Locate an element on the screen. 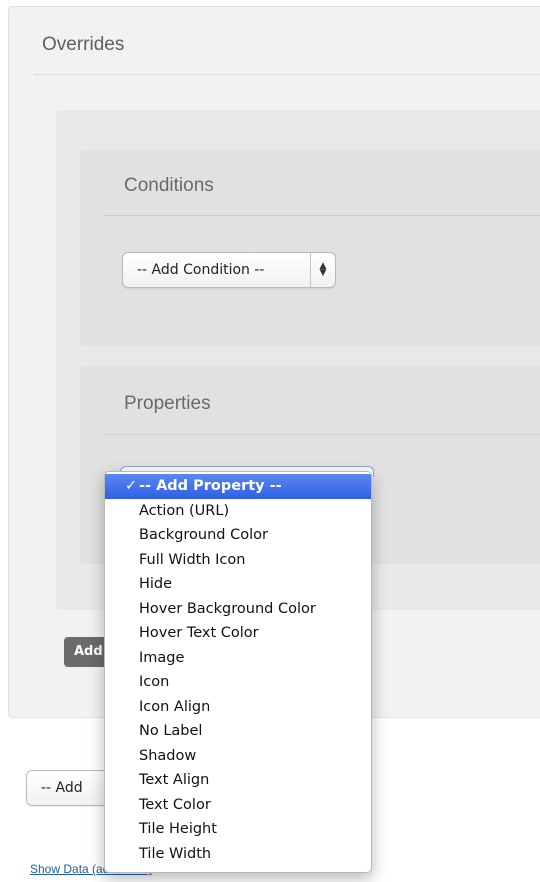  add-condition-label: -- Add Condition -- is located at coordinates (201, 270).